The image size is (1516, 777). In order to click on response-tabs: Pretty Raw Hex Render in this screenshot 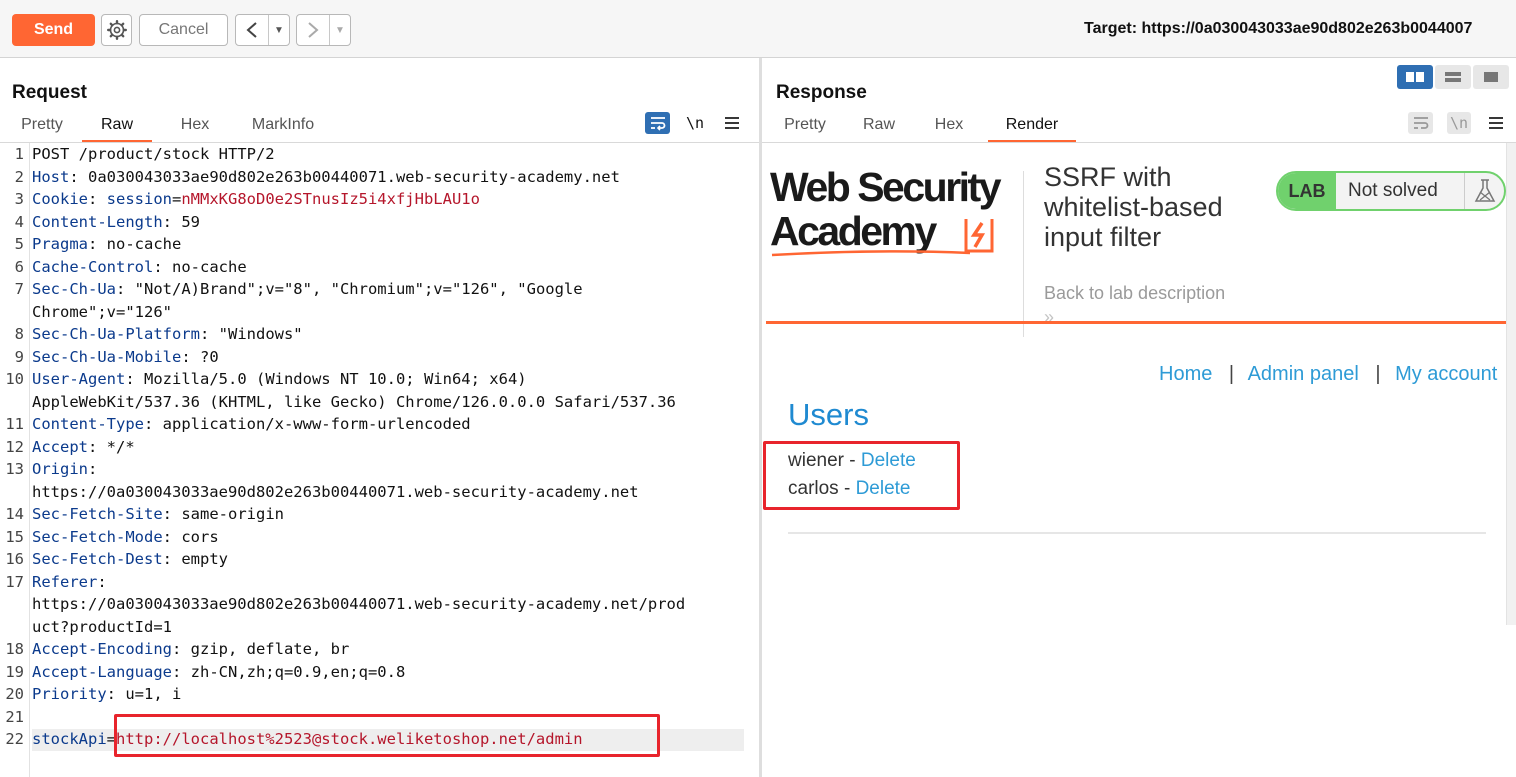, I will do `click(926, 128)`.